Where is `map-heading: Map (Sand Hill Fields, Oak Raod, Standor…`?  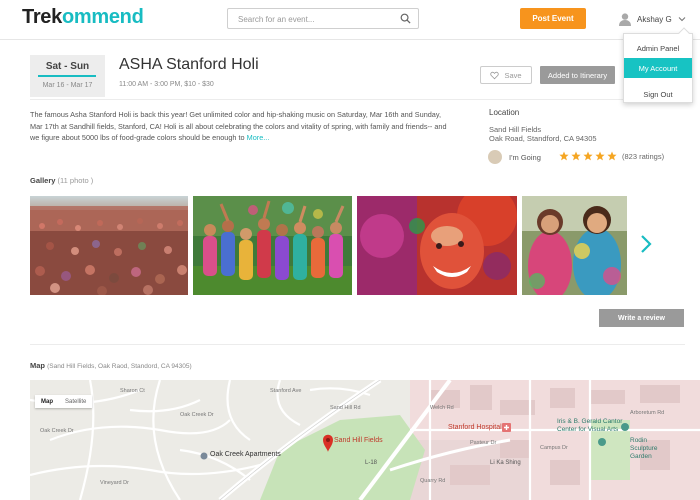
map-heading: Map (Sand Hill Fields, Oak Raod, Standor… is located at coordinates (111, 365).